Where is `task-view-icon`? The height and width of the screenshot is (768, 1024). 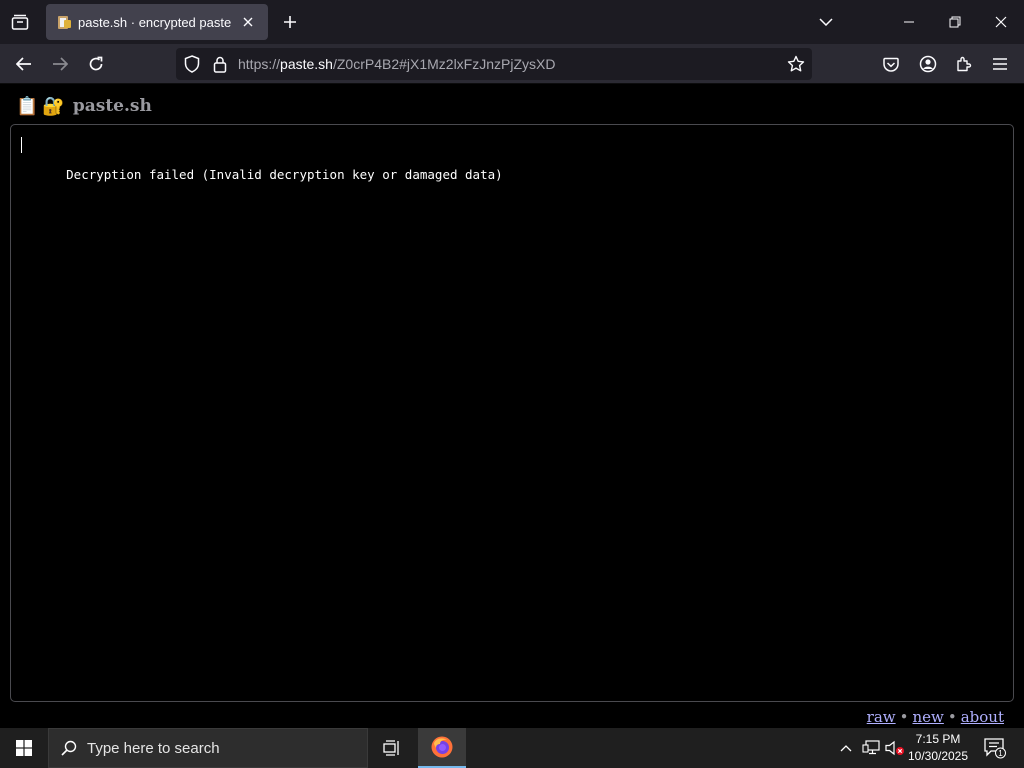 task-view-icon is located at coordinates (391, 748).